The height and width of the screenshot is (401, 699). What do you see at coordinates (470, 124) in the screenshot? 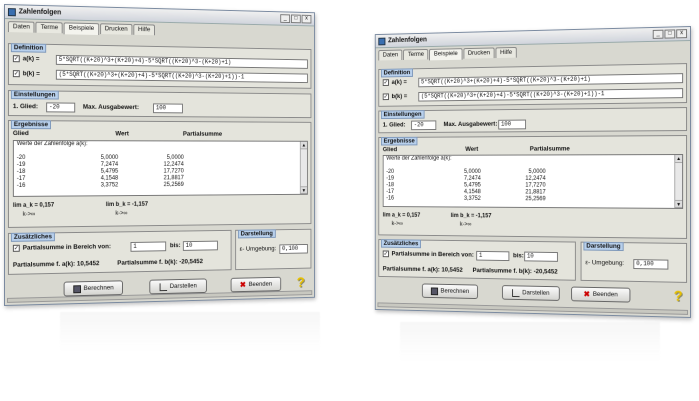
I see `max-output-label: Max. Ausgabewert:` at bounding box center [470, 124].